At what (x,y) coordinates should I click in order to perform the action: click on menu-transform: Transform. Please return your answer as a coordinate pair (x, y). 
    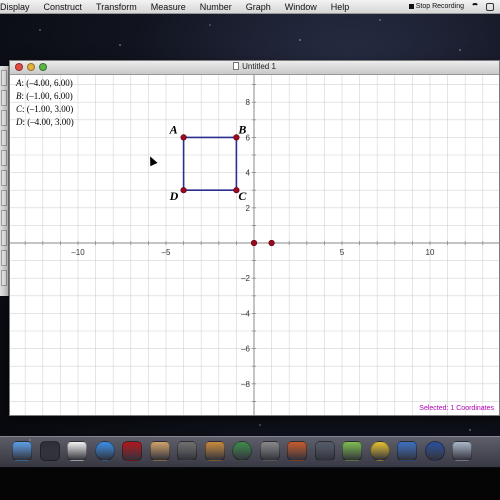
    Looking at the image, I should click on (116, 7).